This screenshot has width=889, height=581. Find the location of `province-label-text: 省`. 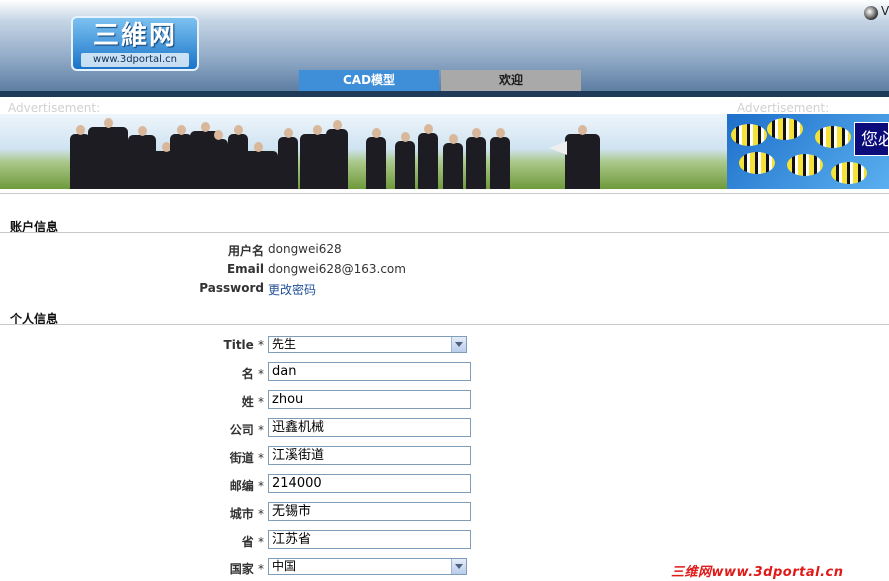

province-label-text: 省 is located at coordinates (247, 542).